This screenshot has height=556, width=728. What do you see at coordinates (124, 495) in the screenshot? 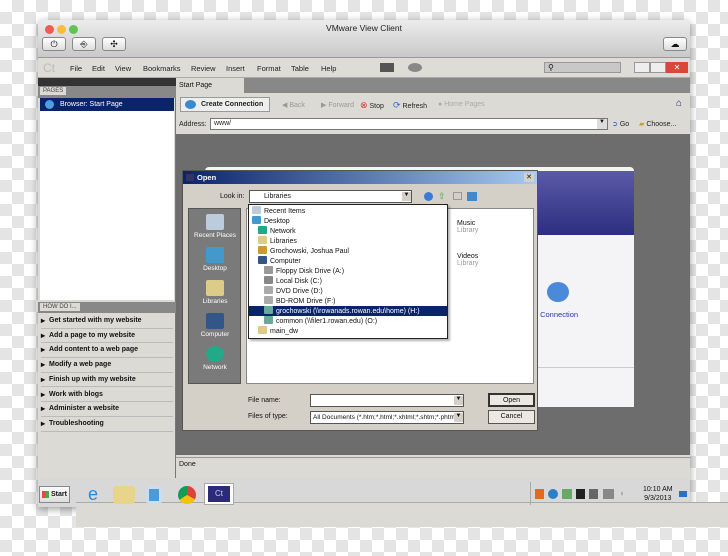
I see `file-explorer-icon` at bounding box center [124, 495].